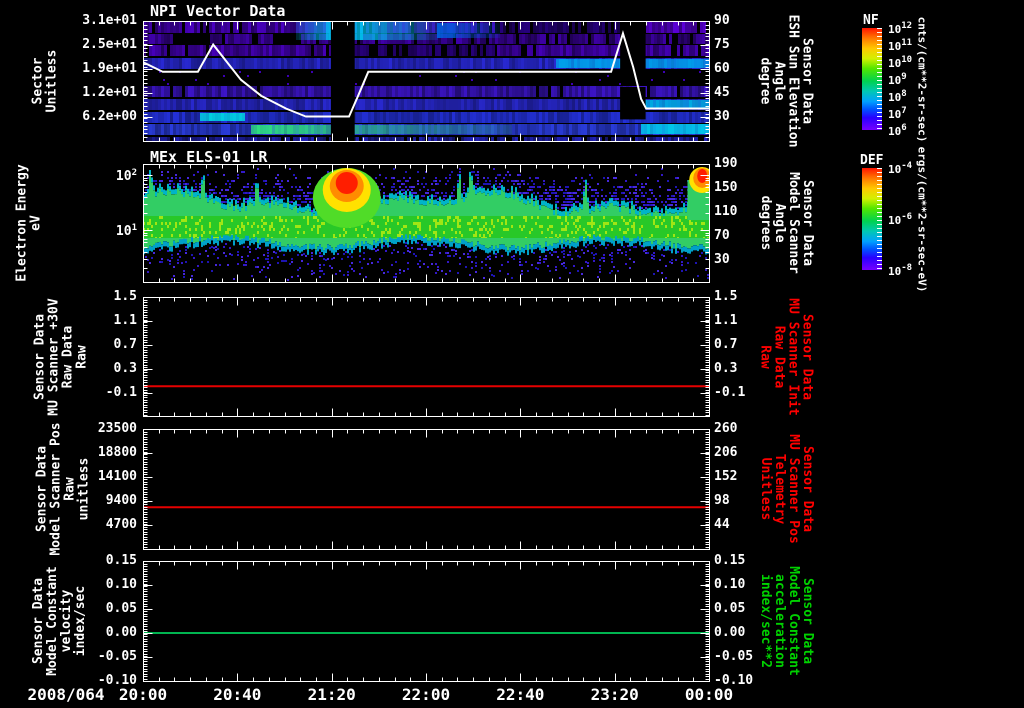  What do you see at coordinates (331, 694) in the screenshot?
I see `x-tick-label: 21:20` at bounding box center [331, 694].